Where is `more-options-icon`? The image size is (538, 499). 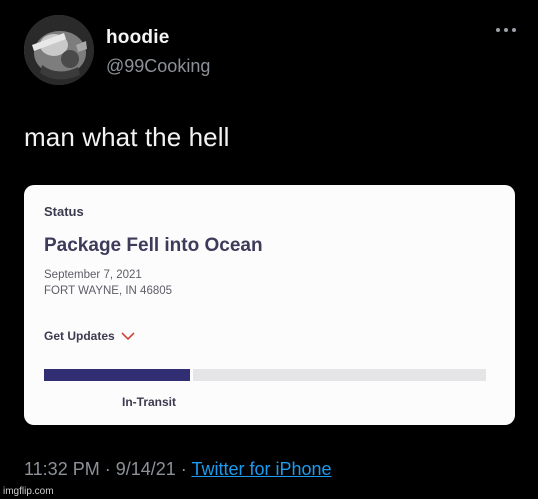 more-options-icon is located at coordinates (506, 30).